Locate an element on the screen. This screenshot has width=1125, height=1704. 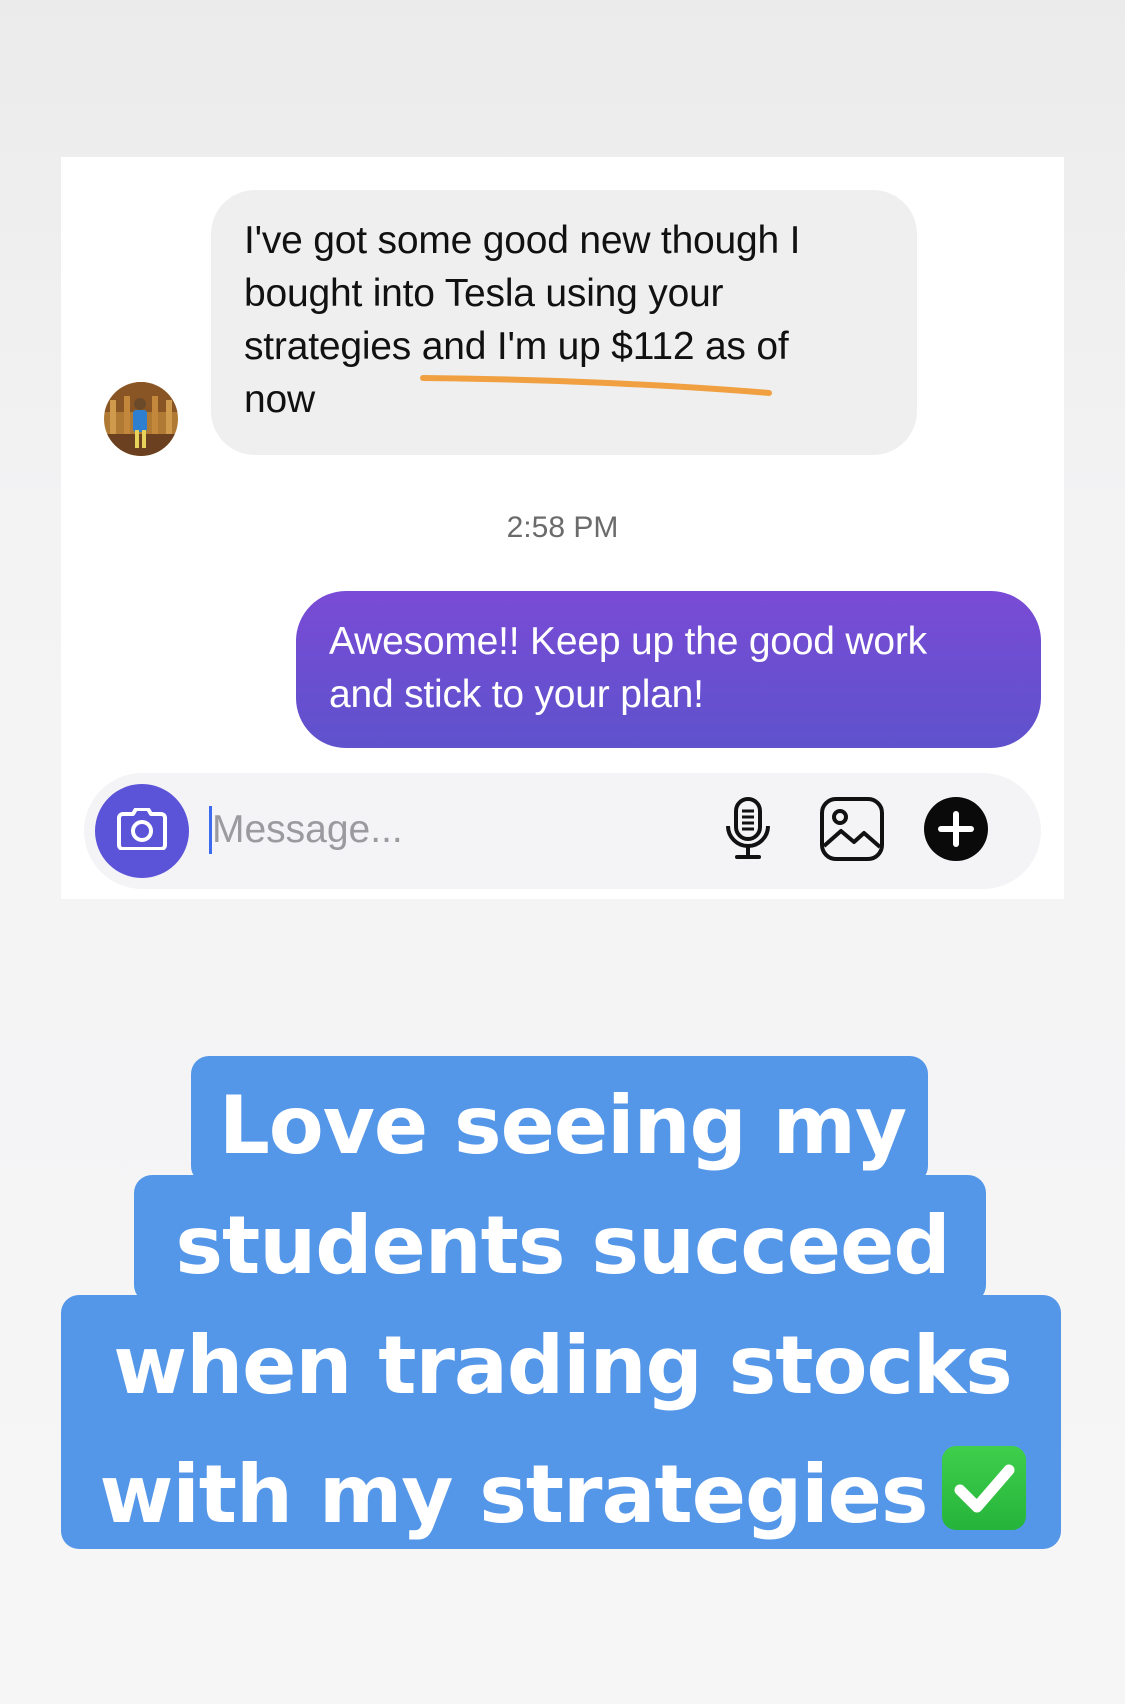
message-composer is located at coordinates (562, 831).